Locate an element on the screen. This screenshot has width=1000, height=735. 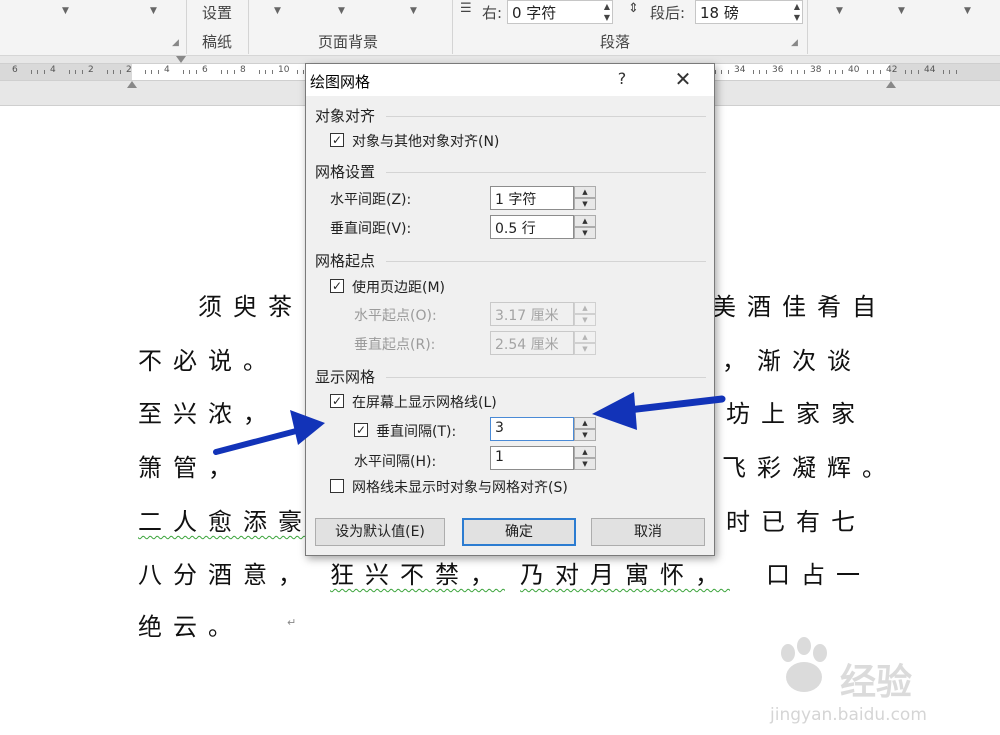
section-header-grid-settings: 网格设置 is located at coordinates (345, 172).